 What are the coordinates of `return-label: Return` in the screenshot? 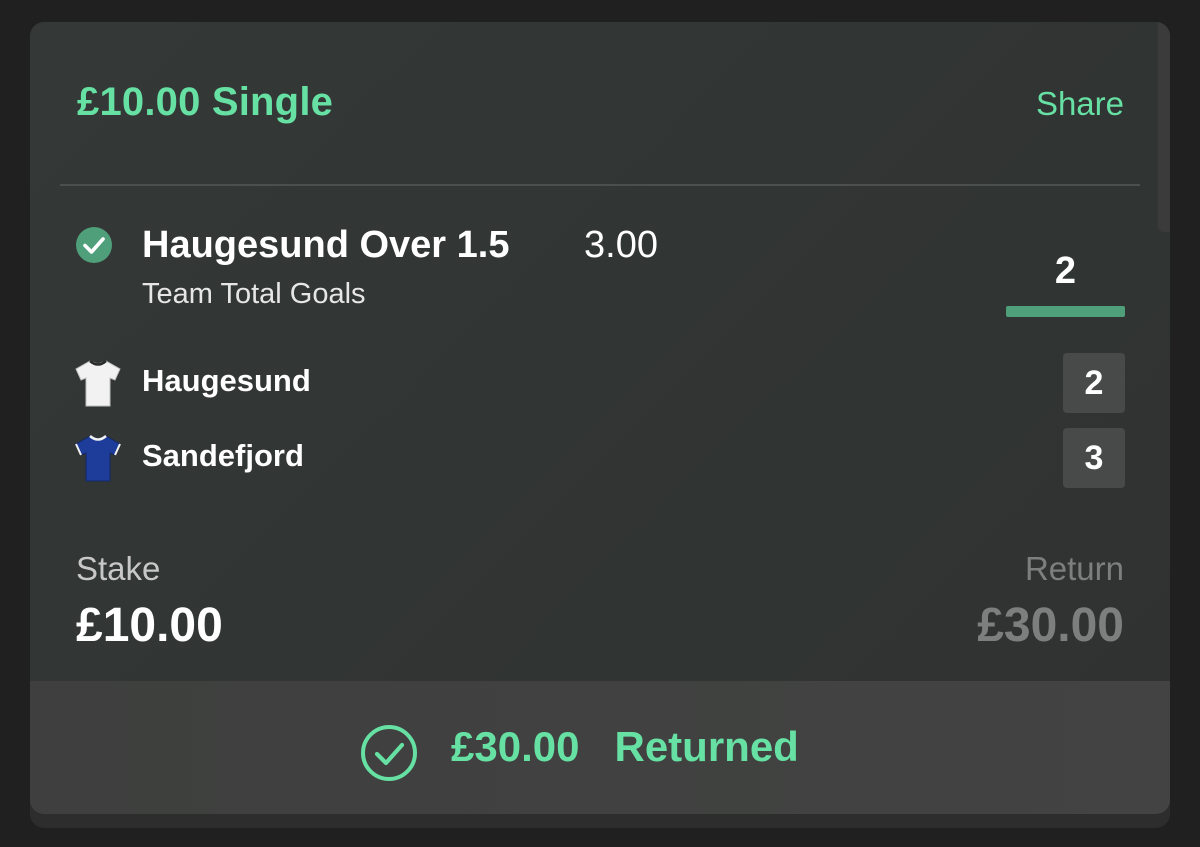 It's located at (1074, 568).